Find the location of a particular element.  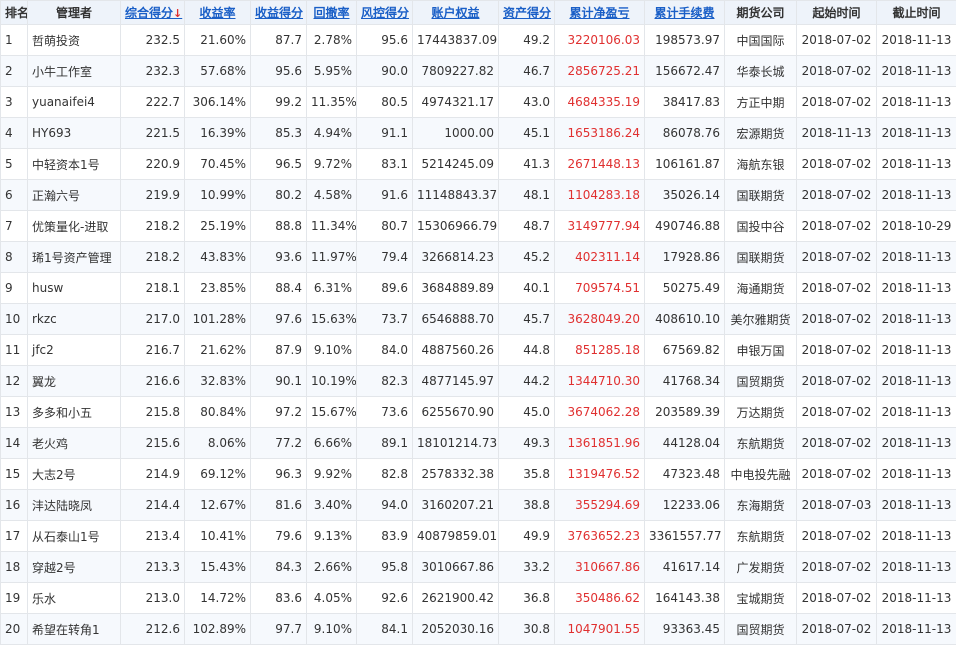

cell-net-pnl: 1047901.55 is located at coordinates (600, 629).